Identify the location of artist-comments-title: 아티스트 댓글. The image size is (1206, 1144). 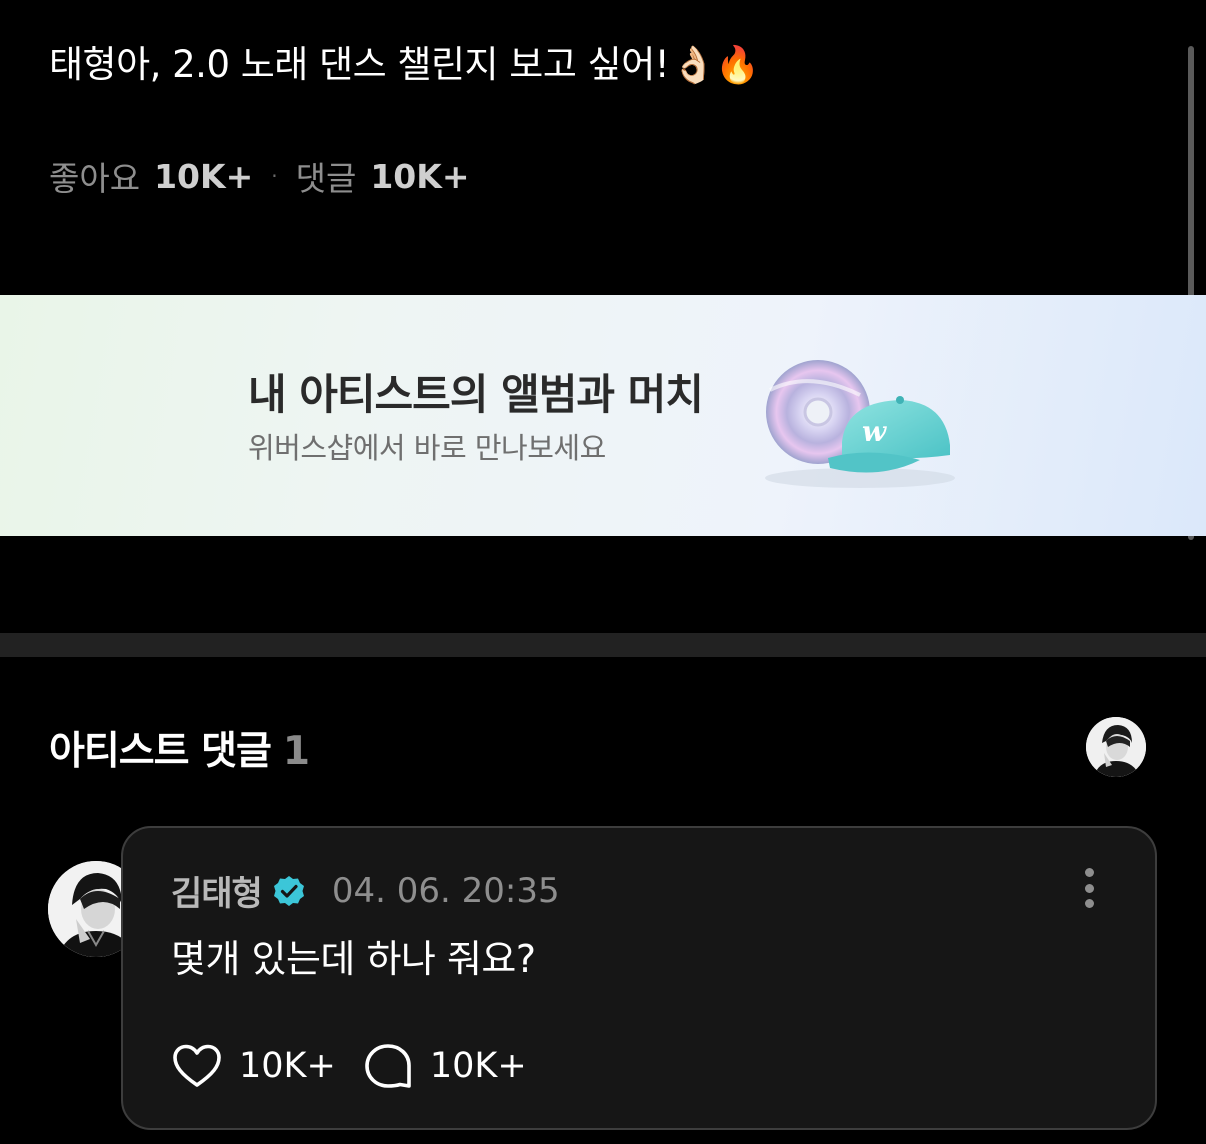
(160, 751).